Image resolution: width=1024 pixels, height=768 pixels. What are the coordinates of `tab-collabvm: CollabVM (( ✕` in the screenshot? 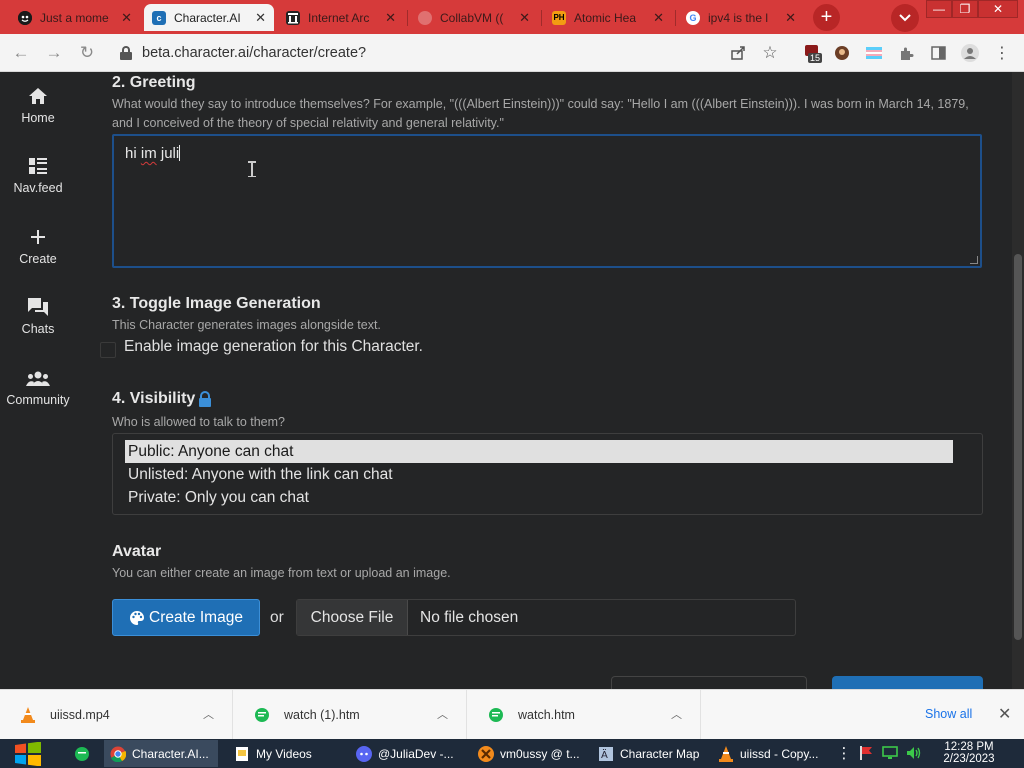 It's located at (474, 17).